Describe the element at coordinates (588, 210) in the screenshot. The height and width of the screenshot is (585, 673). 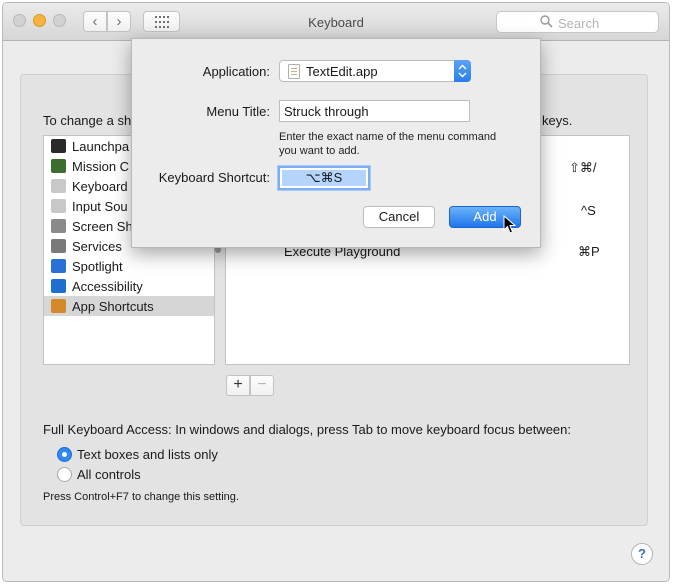
I see `shortcut-key: ^S` at that location.